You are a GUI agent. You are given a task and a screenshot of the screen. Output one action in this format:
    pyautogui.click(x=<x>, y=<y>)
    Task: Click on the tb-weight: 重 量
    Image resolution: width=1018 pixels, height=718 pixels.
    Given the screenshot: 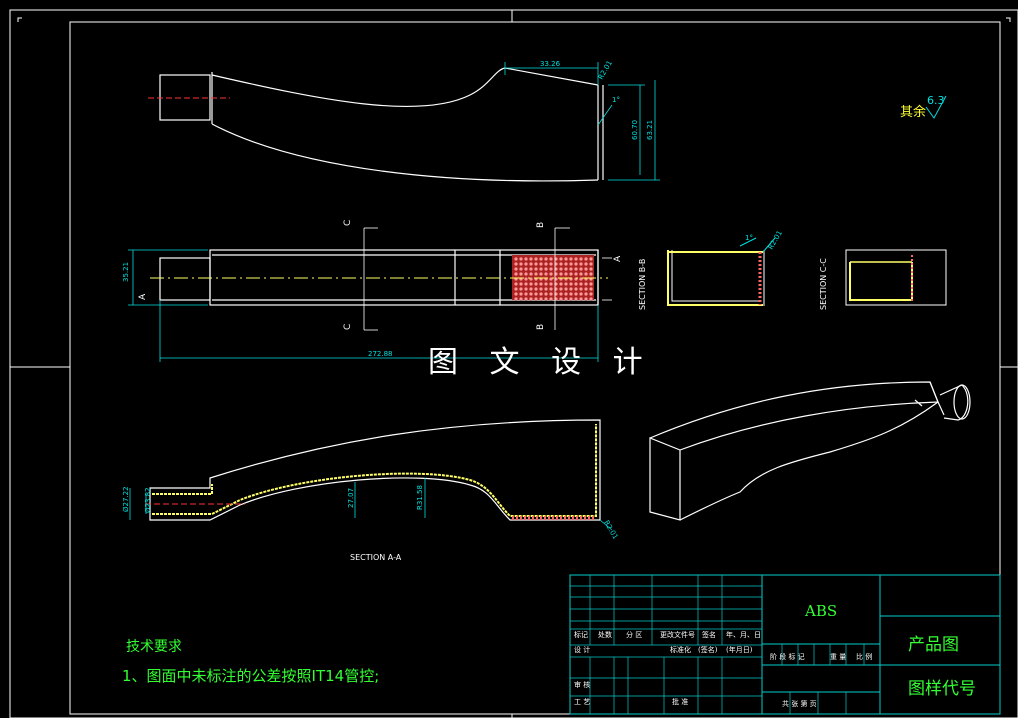 What is the action you would take?
    pyautogui.click(x=838, y=657)
    